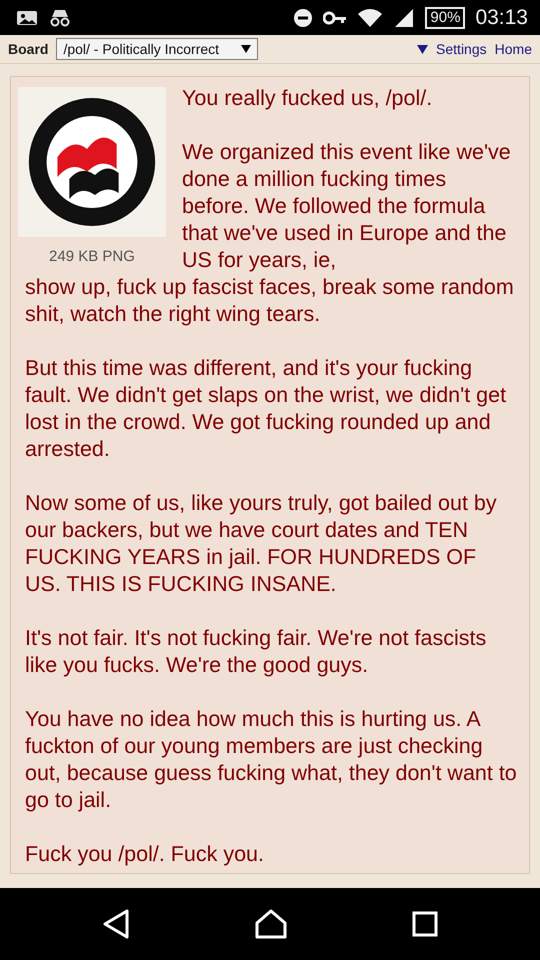  I want to click on file-info: 249 KB PNG, so click(92, 257).